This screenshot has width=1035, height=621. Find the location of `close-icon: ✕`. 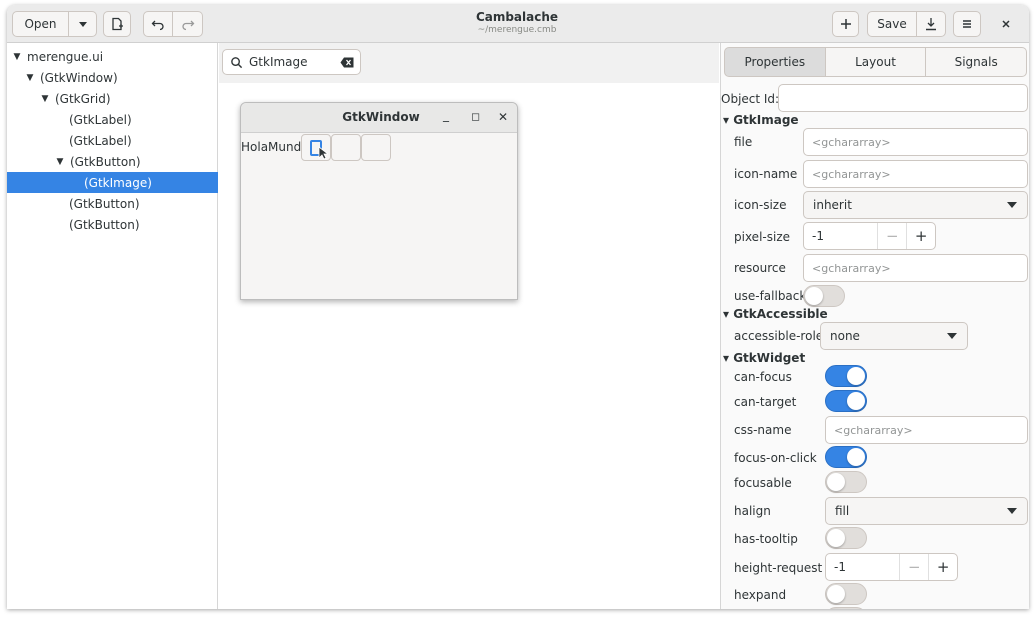

close-icon: ✕ is located at coordinates (503, 117).